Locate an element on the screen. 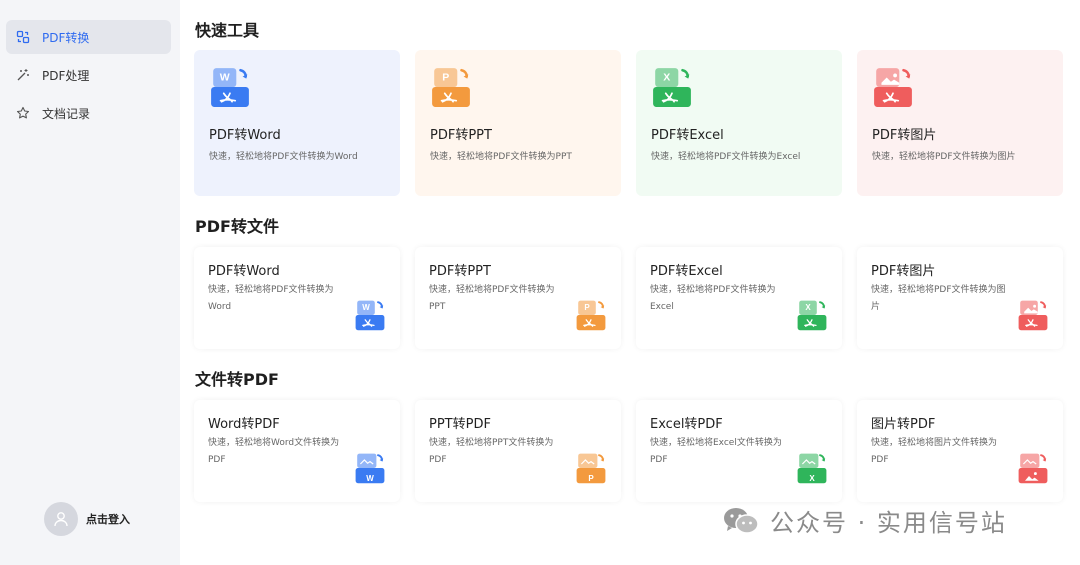 This screenshot has width=1080, height=565. card-description: 快速，轻松地将Word文件转换为PDF is located at coordinates (274, 451).